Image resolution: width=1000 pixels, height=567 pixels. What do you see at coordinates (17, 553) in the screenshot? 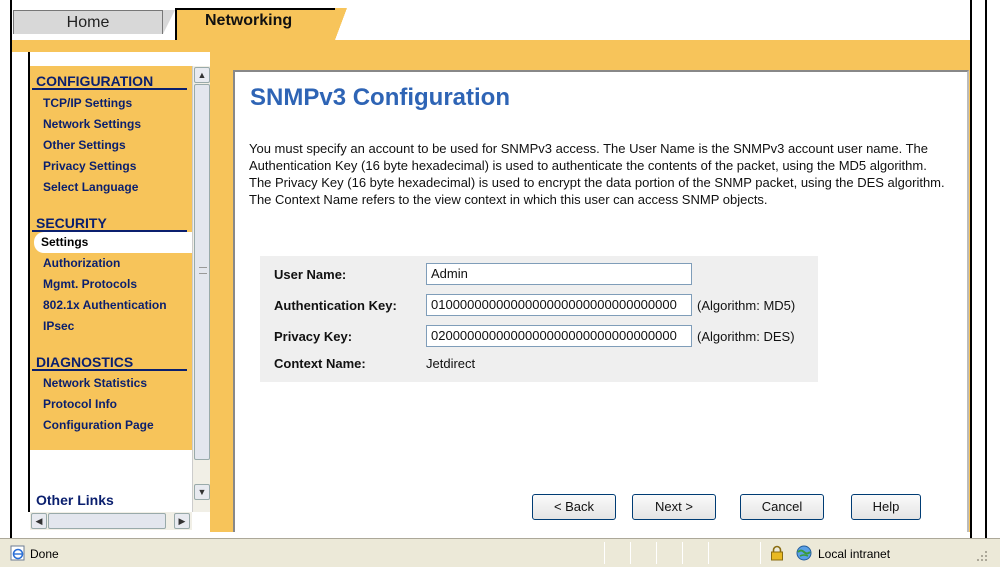
I see `ie-page-icon` at bounding box center [17, 553].